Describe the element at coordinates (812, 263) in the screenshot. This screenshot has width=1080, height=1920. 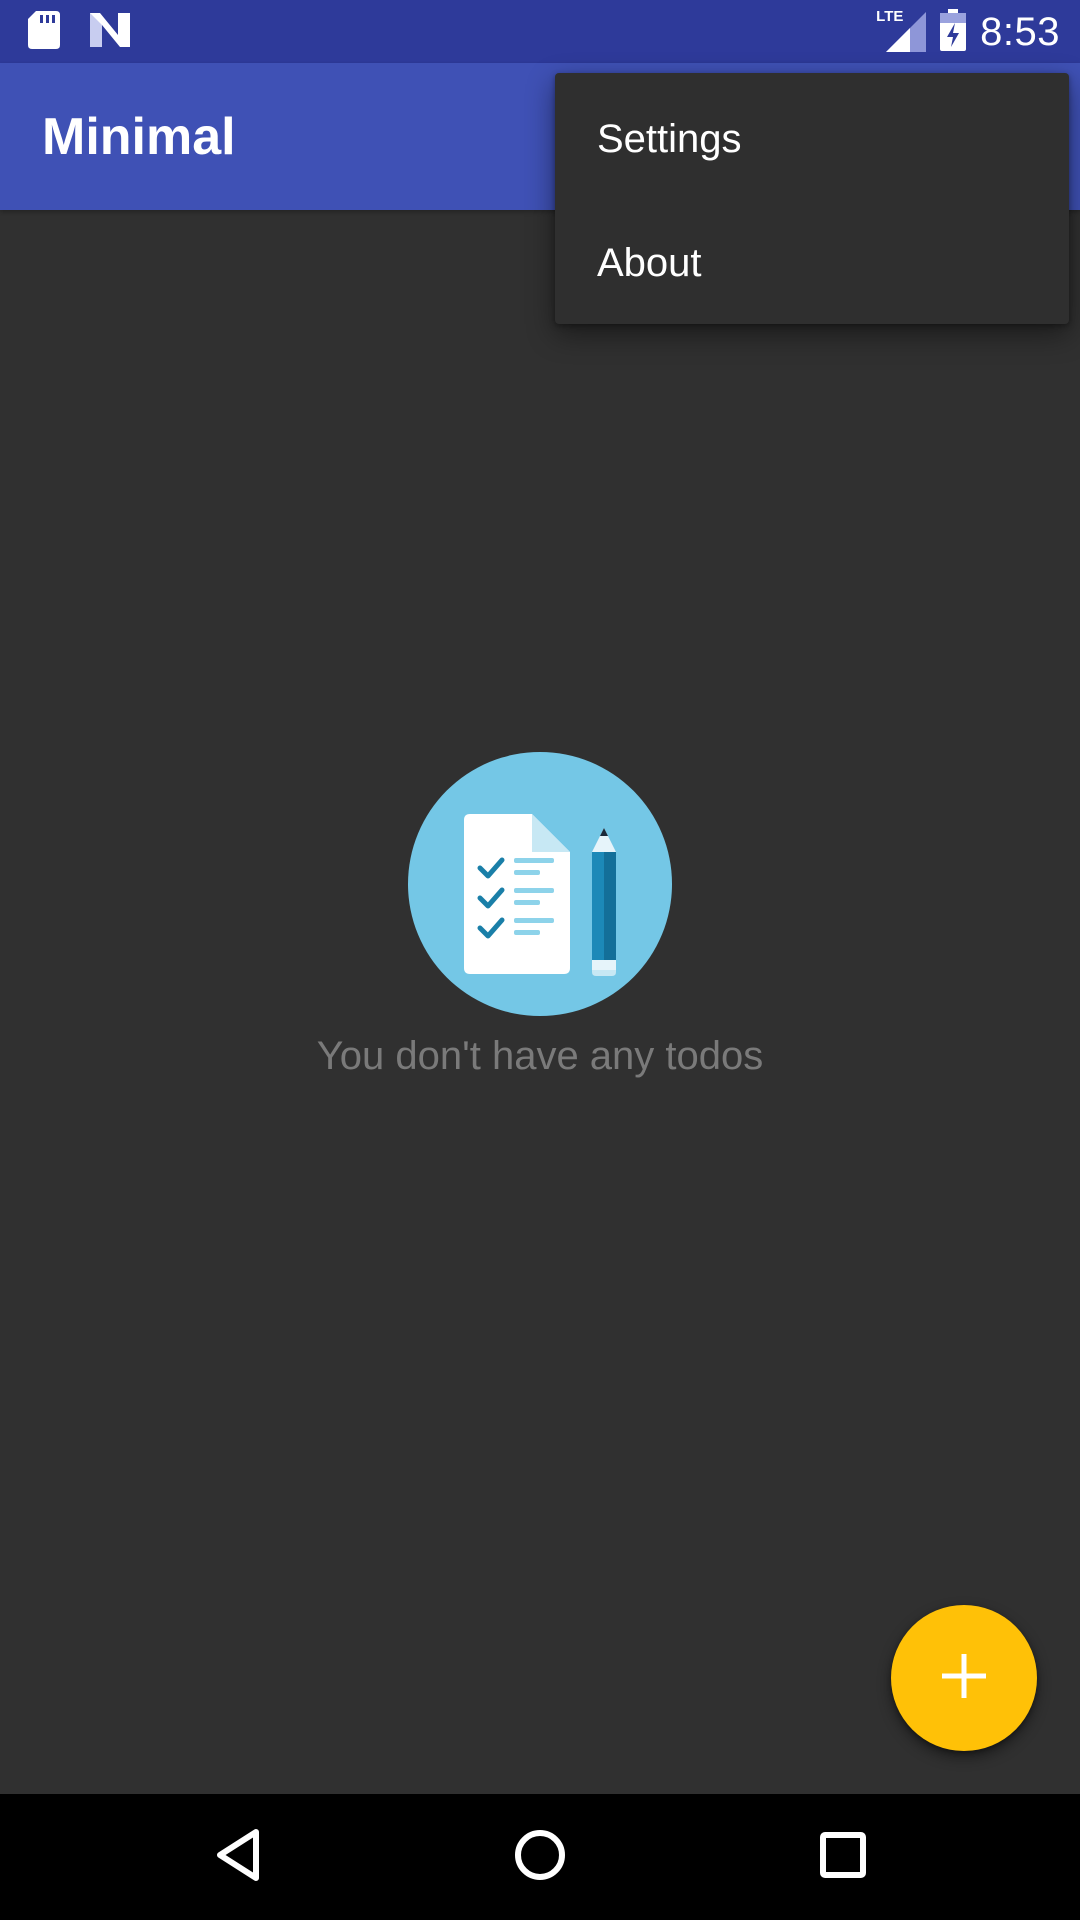
I see `menu-item-about: About` at that location.